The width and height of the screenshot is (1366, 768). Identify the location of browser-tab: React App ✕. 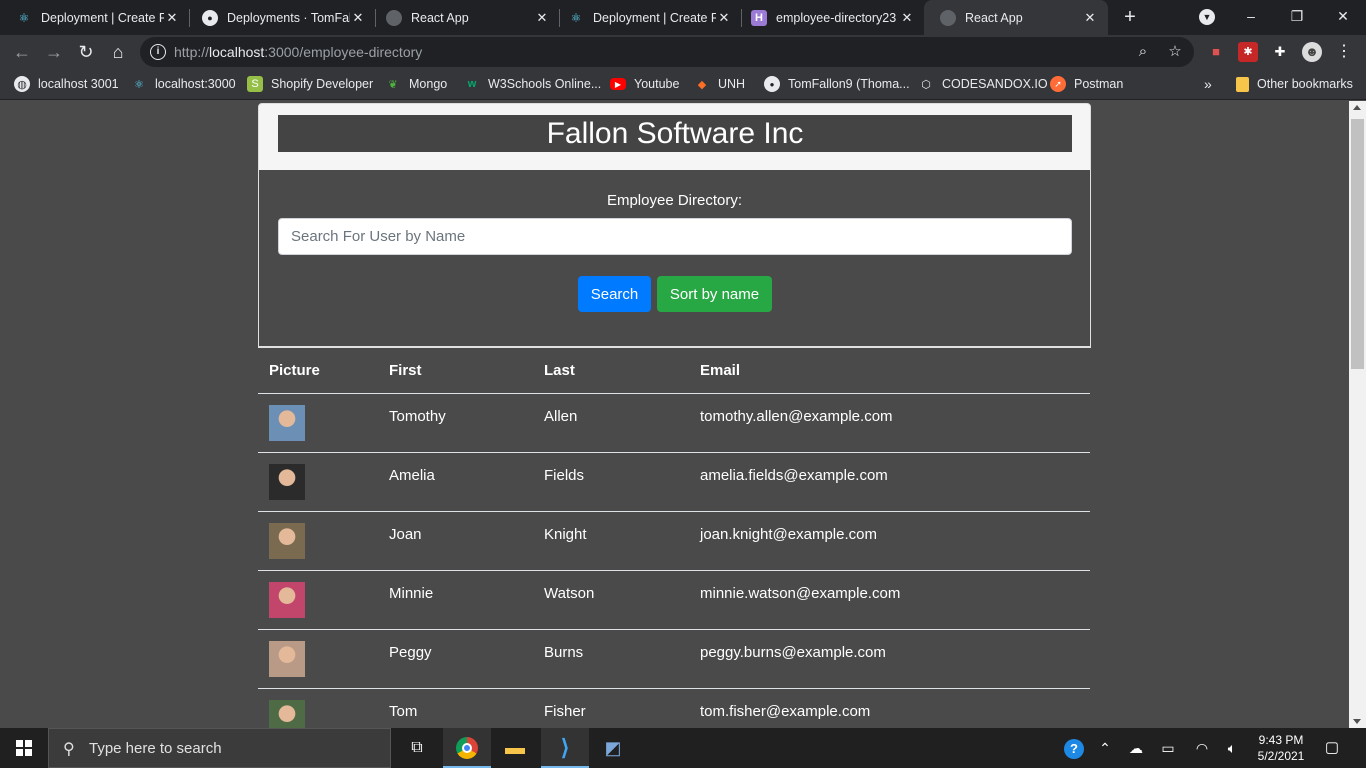
(465, 17).